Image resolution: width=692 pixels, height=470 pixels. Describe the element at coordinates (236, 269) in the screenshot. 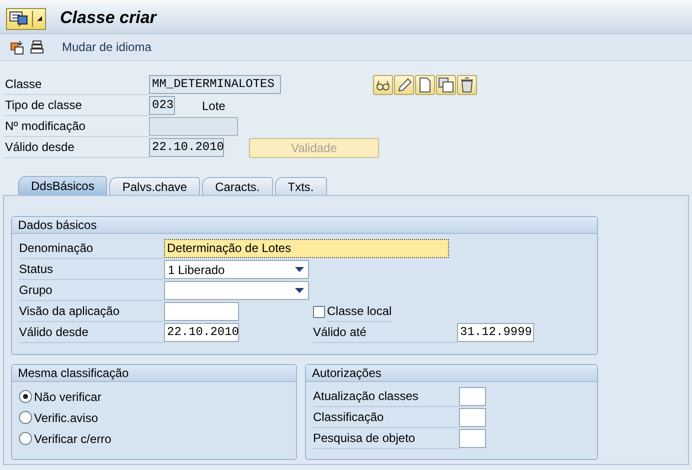

I see `dropdown: 1 Liberado` at that location.